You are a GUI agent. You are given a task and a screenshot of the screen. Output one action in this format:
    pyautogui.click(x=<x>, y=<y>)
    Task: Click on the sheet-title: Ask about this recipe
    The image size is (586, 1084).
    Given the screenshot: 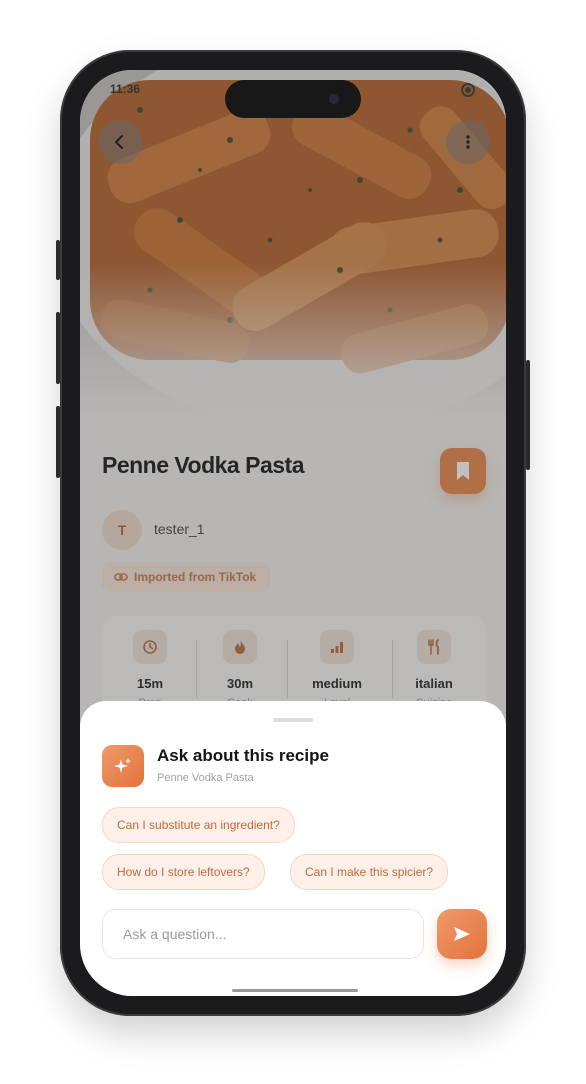 What is the action you would take?
    pyautogui.click(x=243, y=755)
    